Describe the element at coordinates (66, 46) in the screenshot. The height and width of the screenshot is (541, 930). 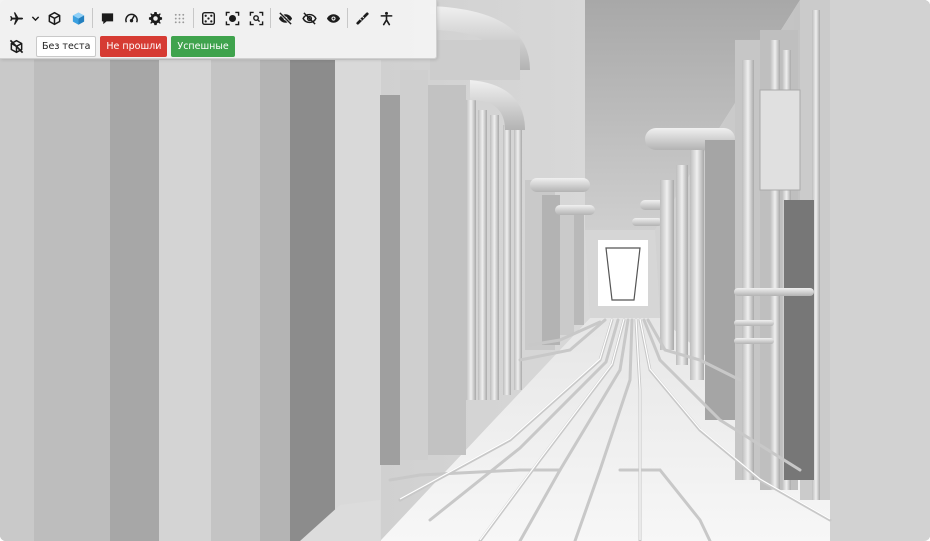
I see `filter-no-test-button: Без теста` at that location.